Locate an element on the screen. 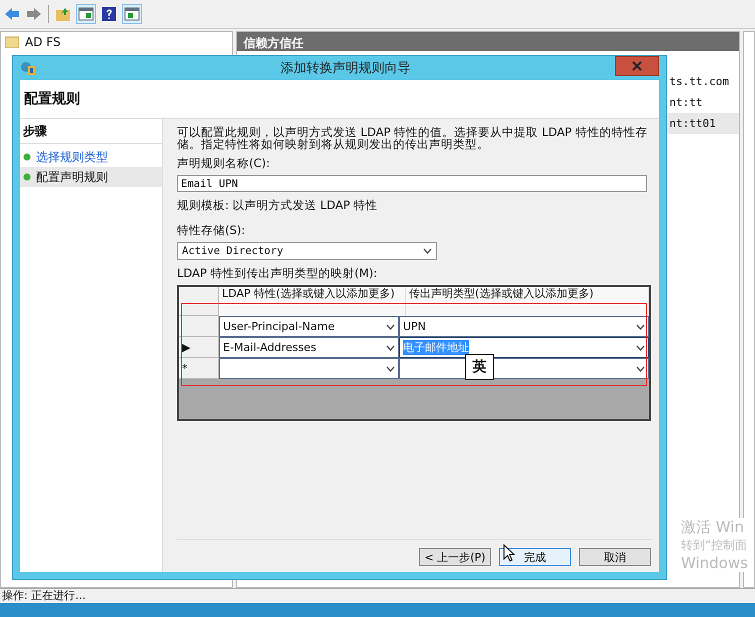 This screenshot has width=755, height=617. close-button is located at coordinates (637, 66).